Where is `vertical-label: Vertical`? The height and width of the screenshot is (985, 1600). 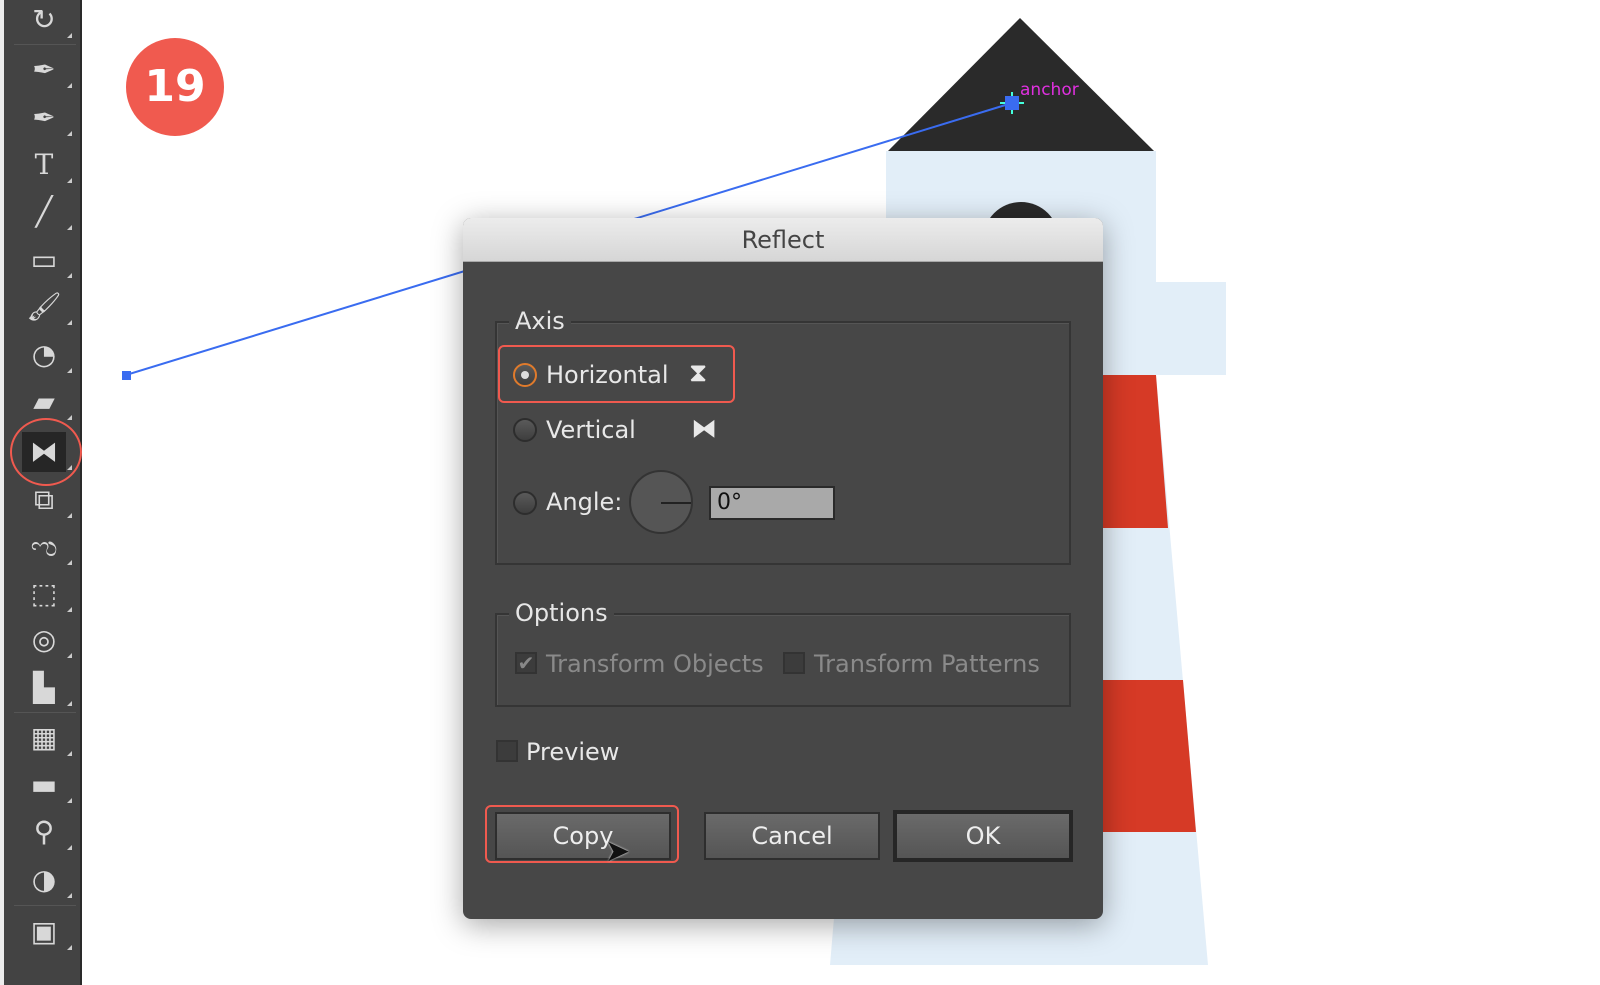 vertical-label: Vertical is located at coordinates (591, 430).